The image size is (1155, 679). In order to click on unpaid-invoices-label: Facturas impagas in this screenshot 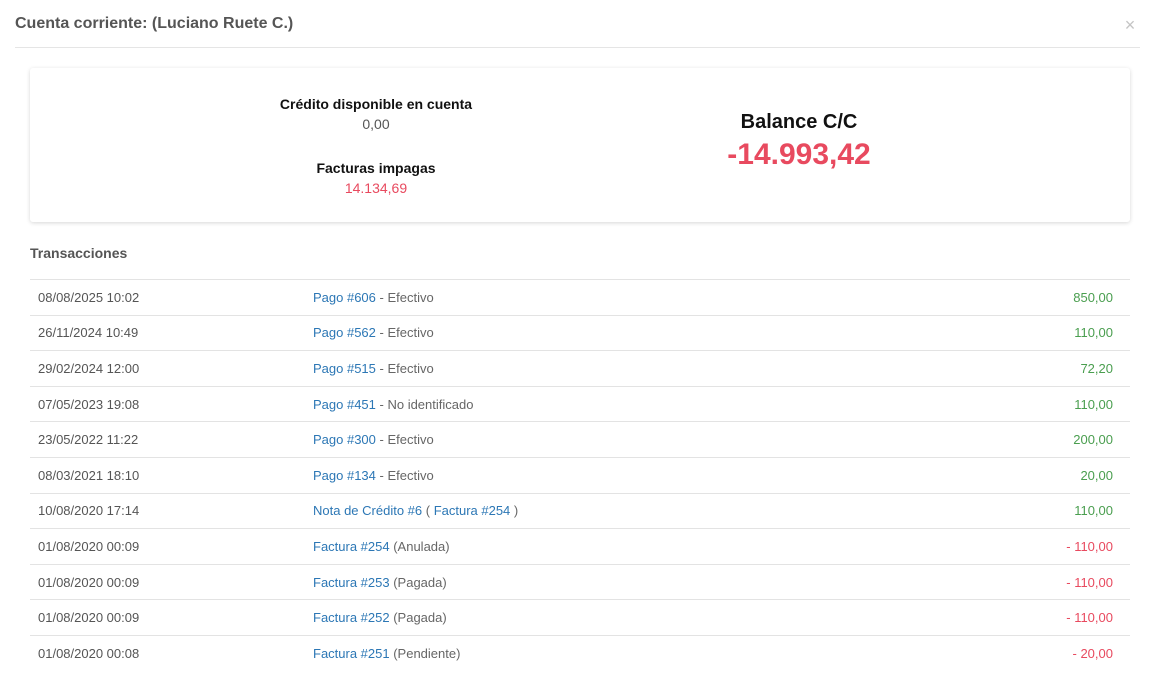, I will do `click(376, 168)`.